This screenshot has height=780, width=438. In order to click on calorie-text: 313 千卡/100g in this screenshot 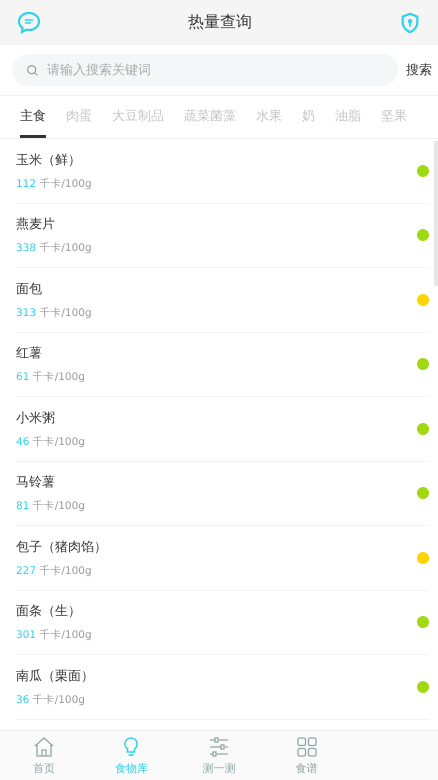, I will do `click(54, 313)`.